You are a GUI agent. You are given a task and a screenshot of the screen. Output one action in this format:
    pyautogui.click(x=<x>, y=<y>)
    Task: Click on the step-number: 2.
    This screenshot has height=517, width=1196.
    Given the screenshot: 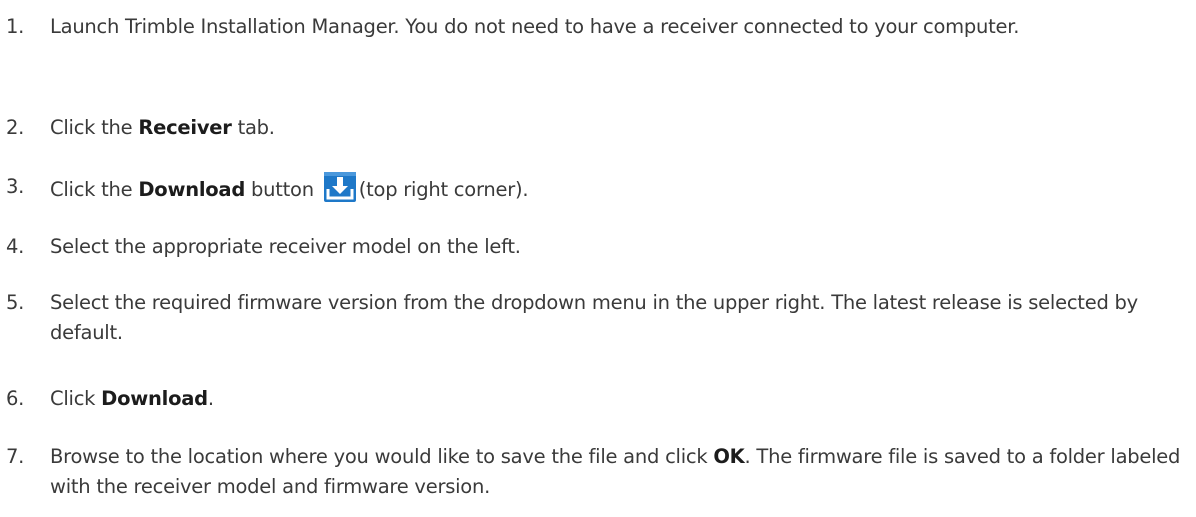 What is the action you would take?
    pyautogui.click(x=15, y=127)
    